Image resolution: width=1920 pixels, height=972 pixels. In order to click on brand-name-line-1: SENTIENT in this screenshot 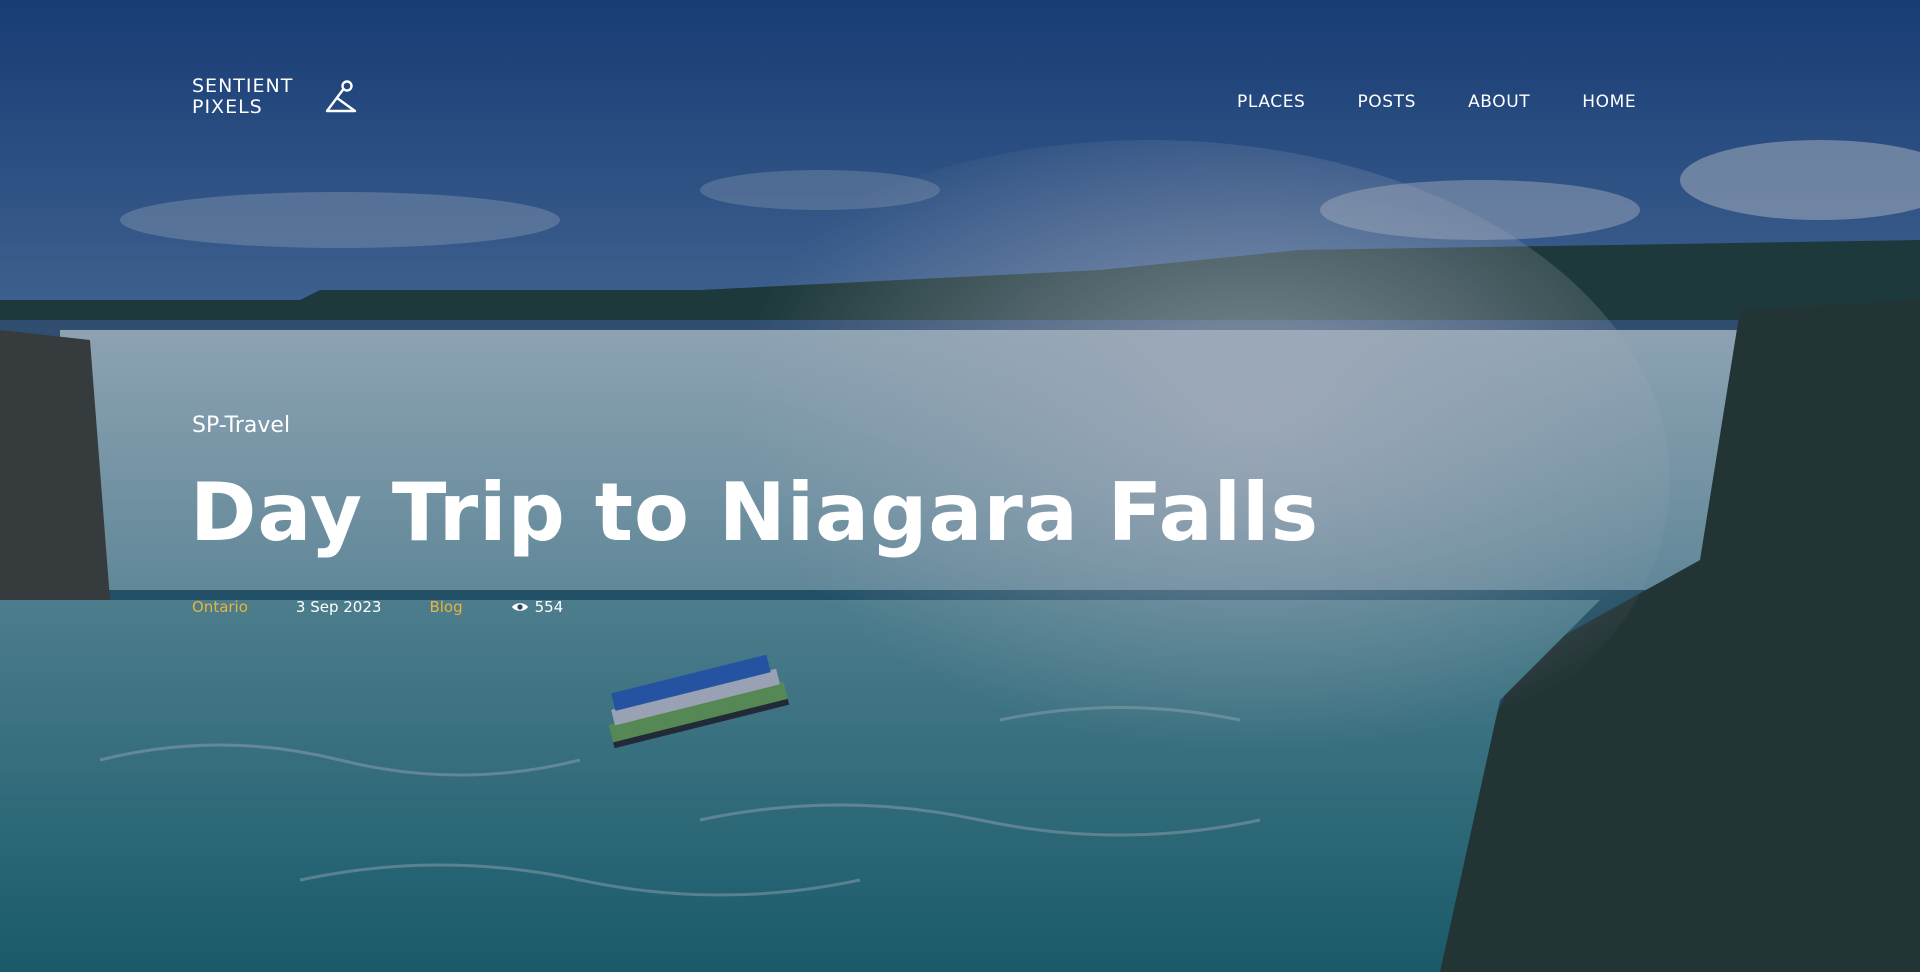, I will do `click(243, 86)`.